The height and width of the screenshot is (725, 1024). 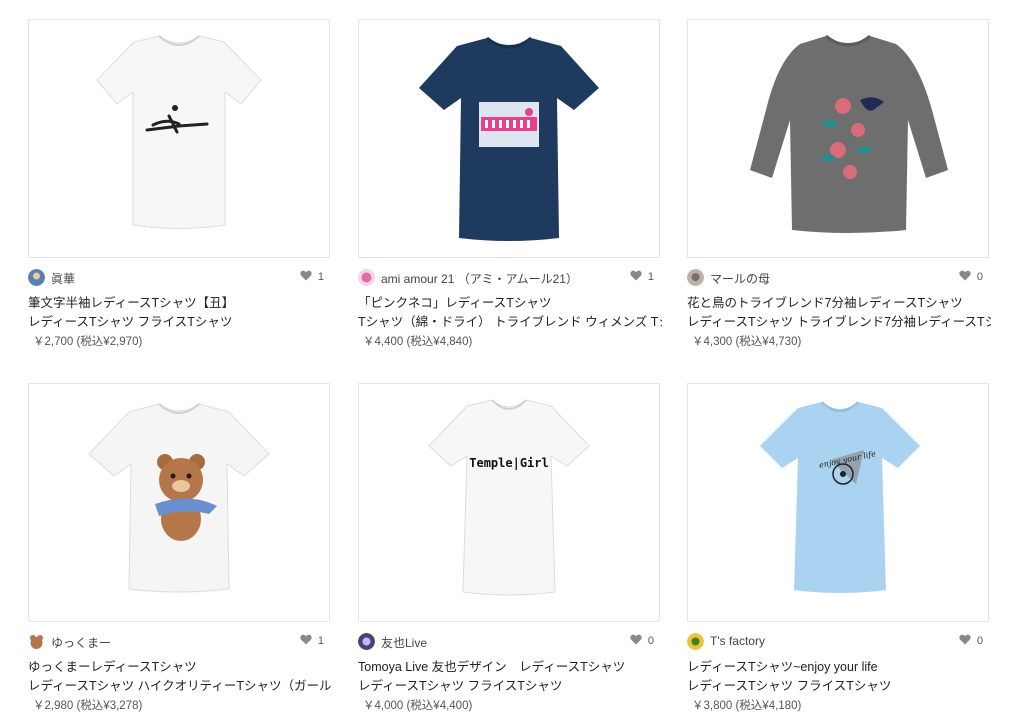 I want to click on author-name: 眞華, so click(x=63, y=278).